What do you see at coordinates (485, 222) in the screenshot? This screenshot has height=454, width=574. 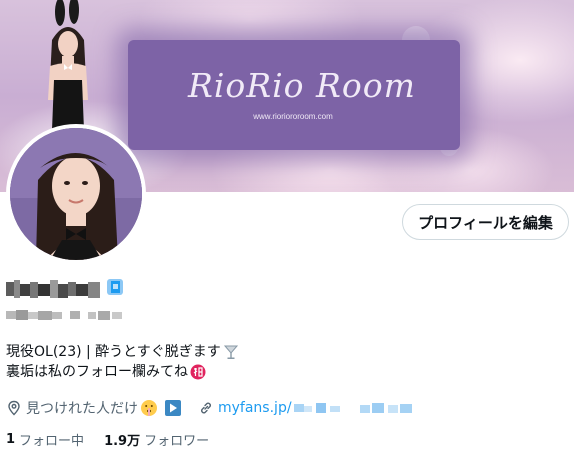 I see `edit-profile-button: プロフィールを編集` at bounding box center [485, 222].